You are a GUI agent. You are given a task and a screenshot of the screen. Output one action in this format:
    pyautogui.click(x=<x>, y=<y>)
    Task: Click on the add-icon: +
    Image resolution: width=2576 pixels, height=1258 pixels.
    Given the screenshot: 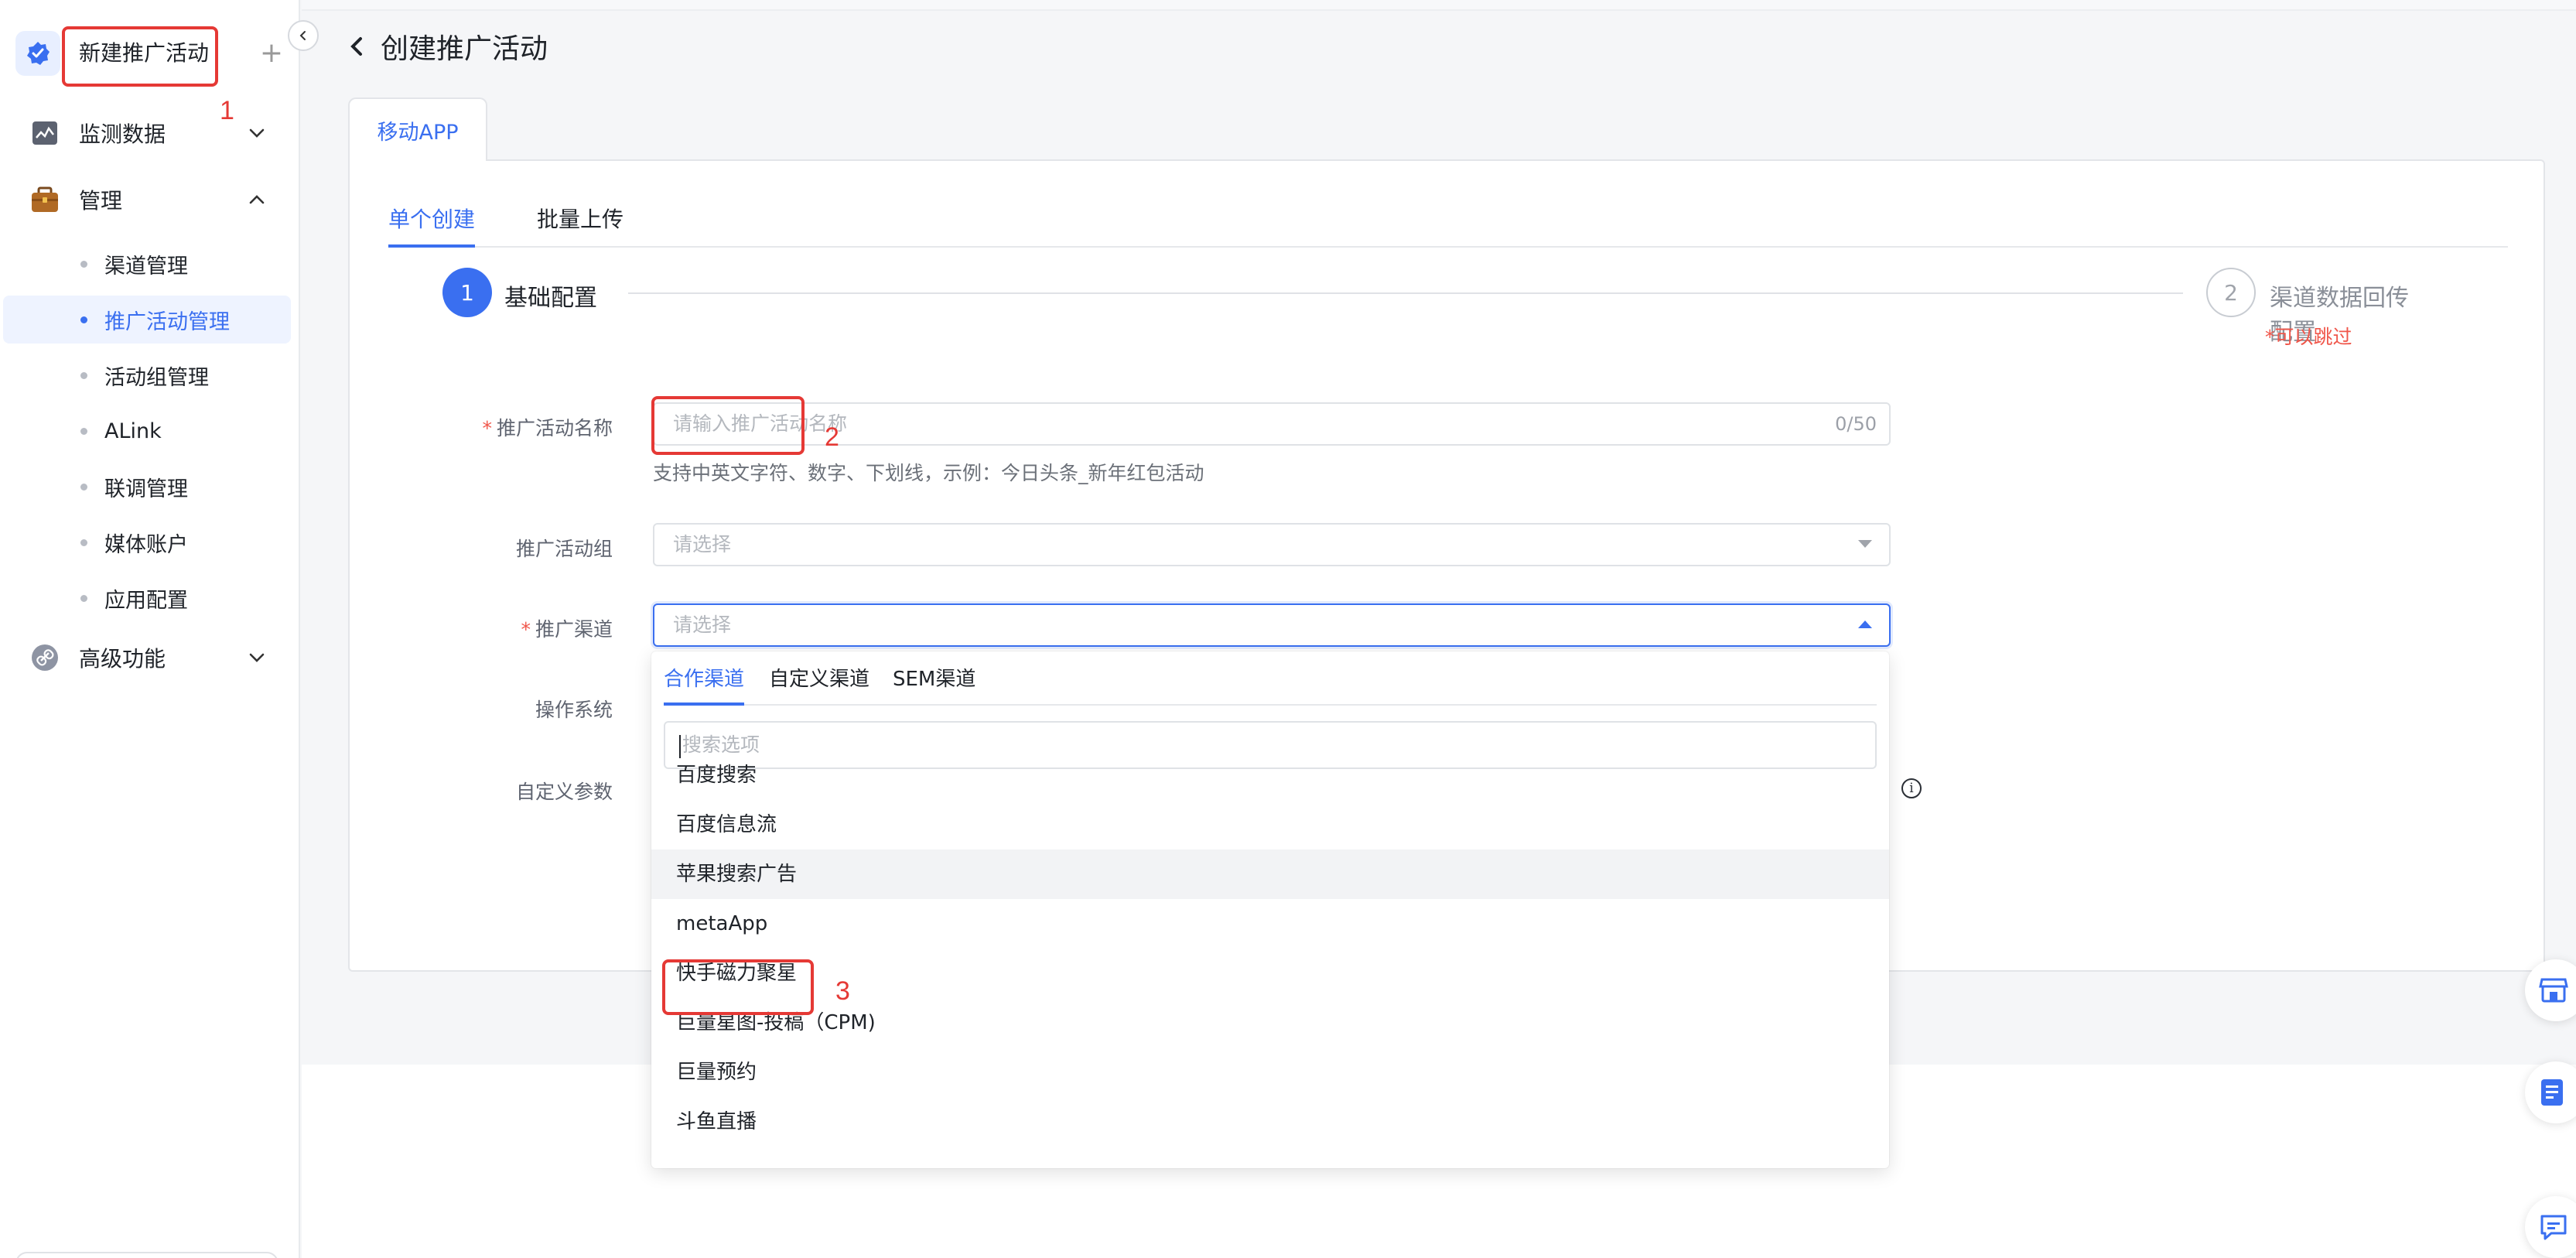 What is the action you would take?
    pyautogui.click(x=271, y=53)
    